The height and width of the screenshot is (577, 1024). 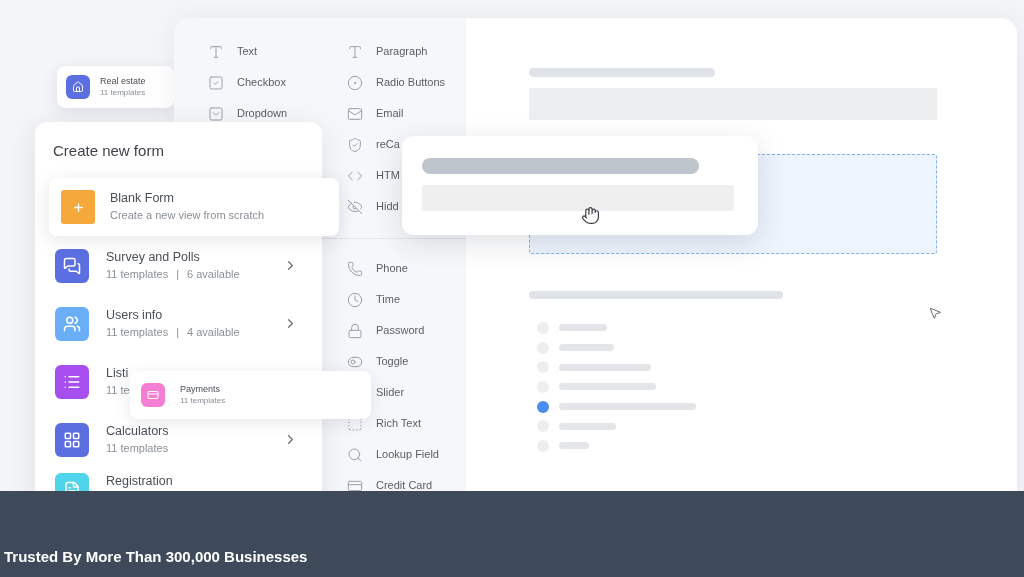 What do you see at coordinates (402, 51) in the screenshot?
I see `field-type-label: Paragraph` at bounding box center [402, 51].